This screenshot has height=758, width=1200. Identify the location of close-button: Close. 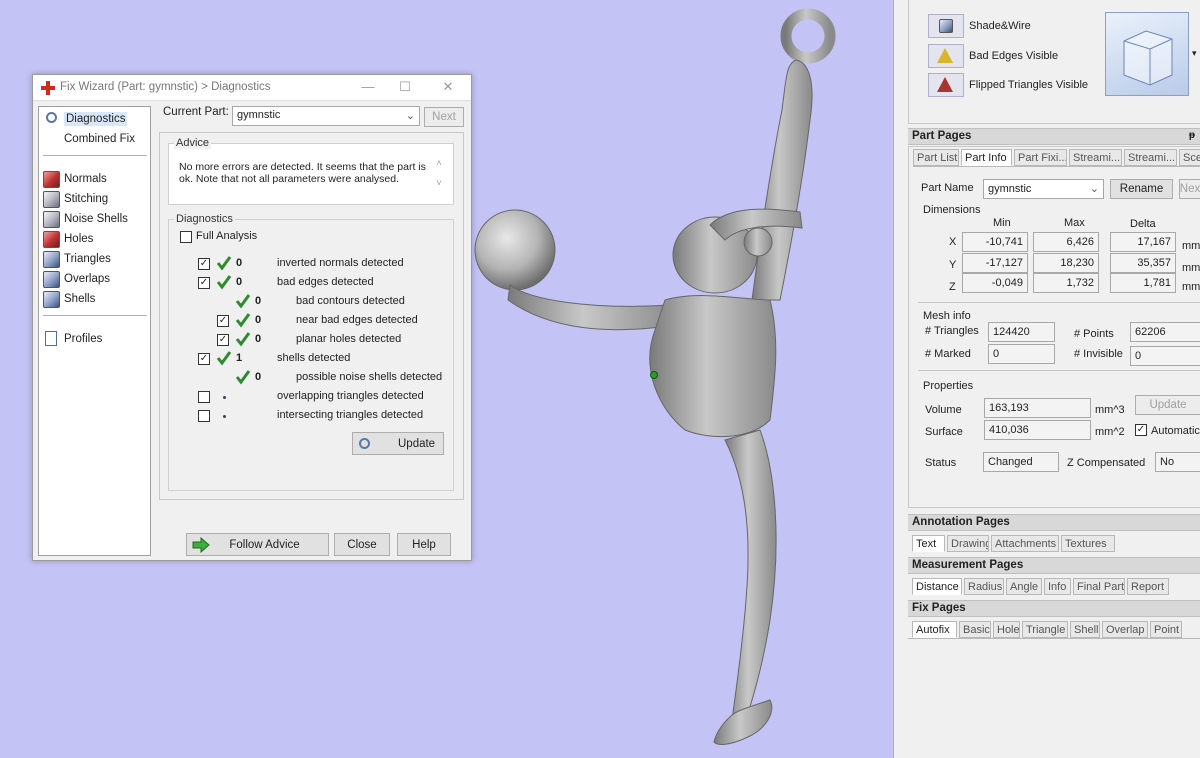
(362, 544).